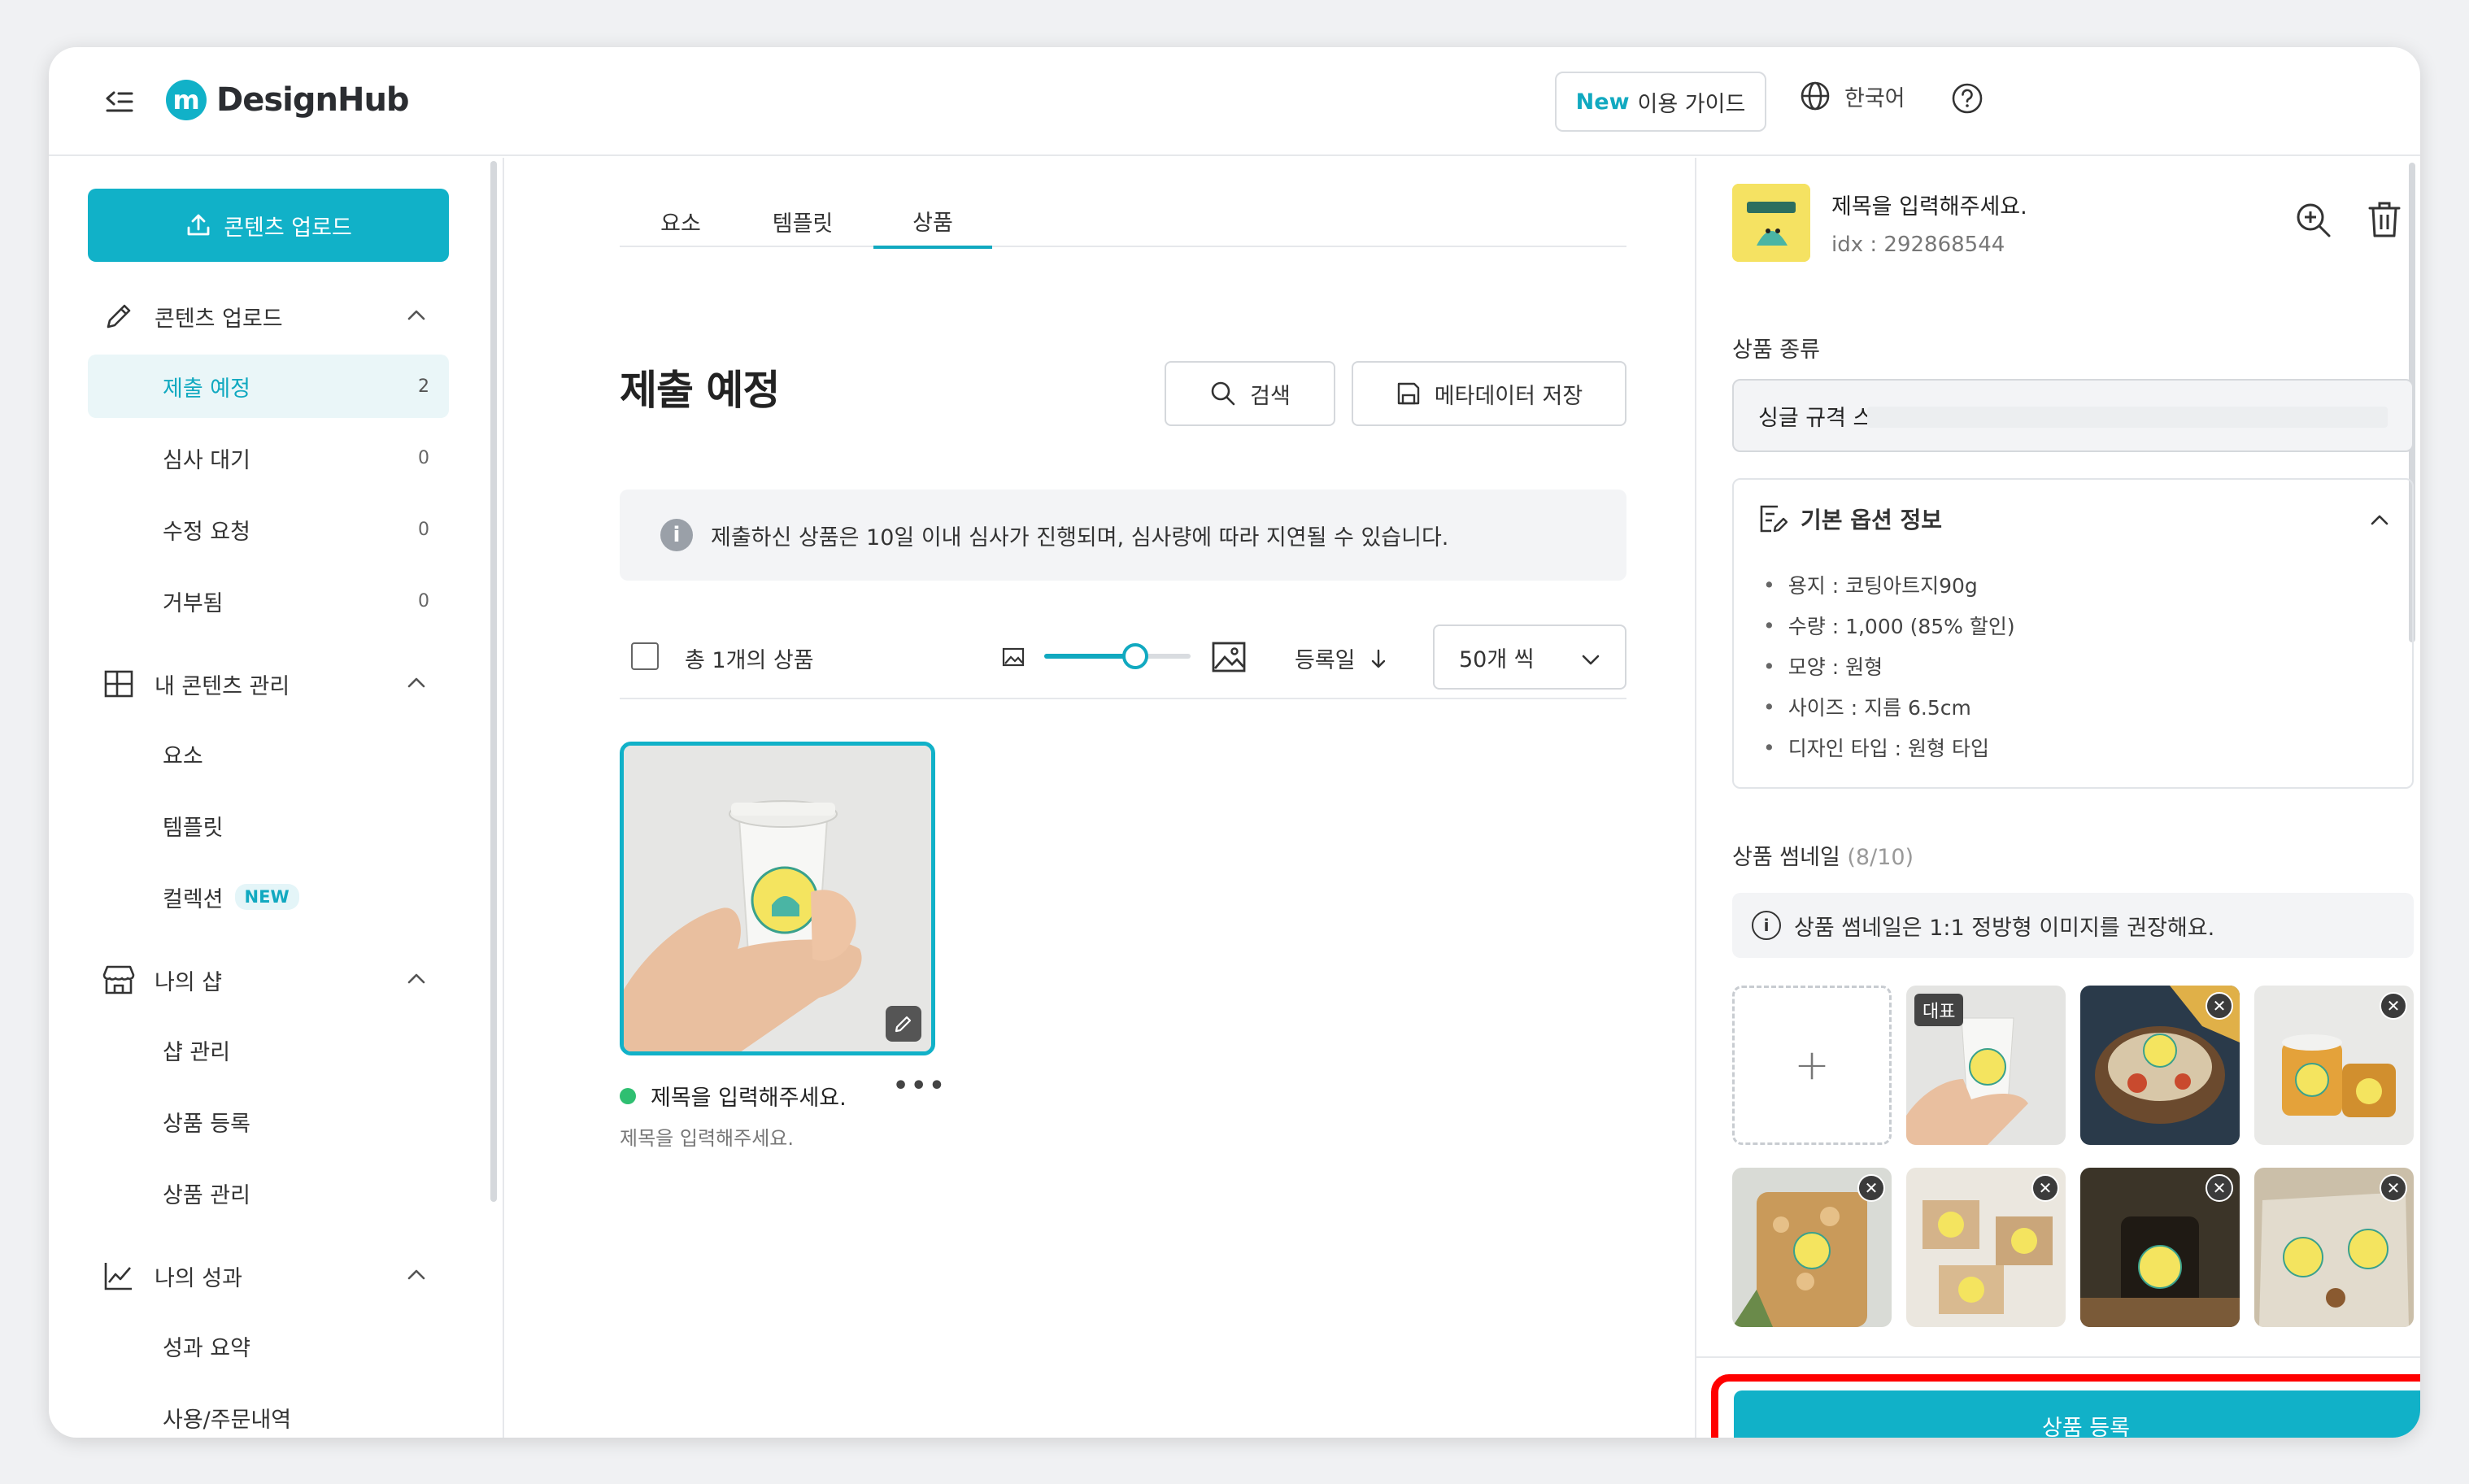 The height and width of the screenshot is (1484, 2469). I want to click on help-icon, so click(1967, 98).